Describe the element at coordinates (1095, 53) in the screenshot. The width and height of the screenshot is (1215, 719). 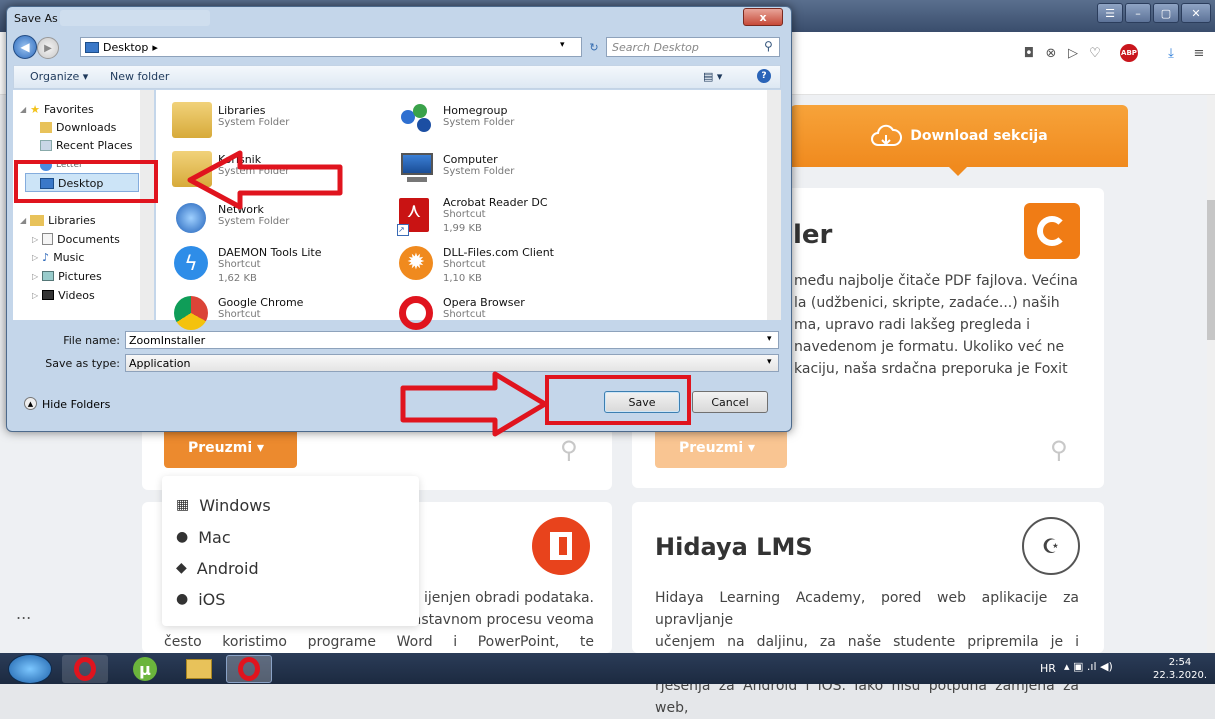
I see `heart-icon: ♡` at that location.